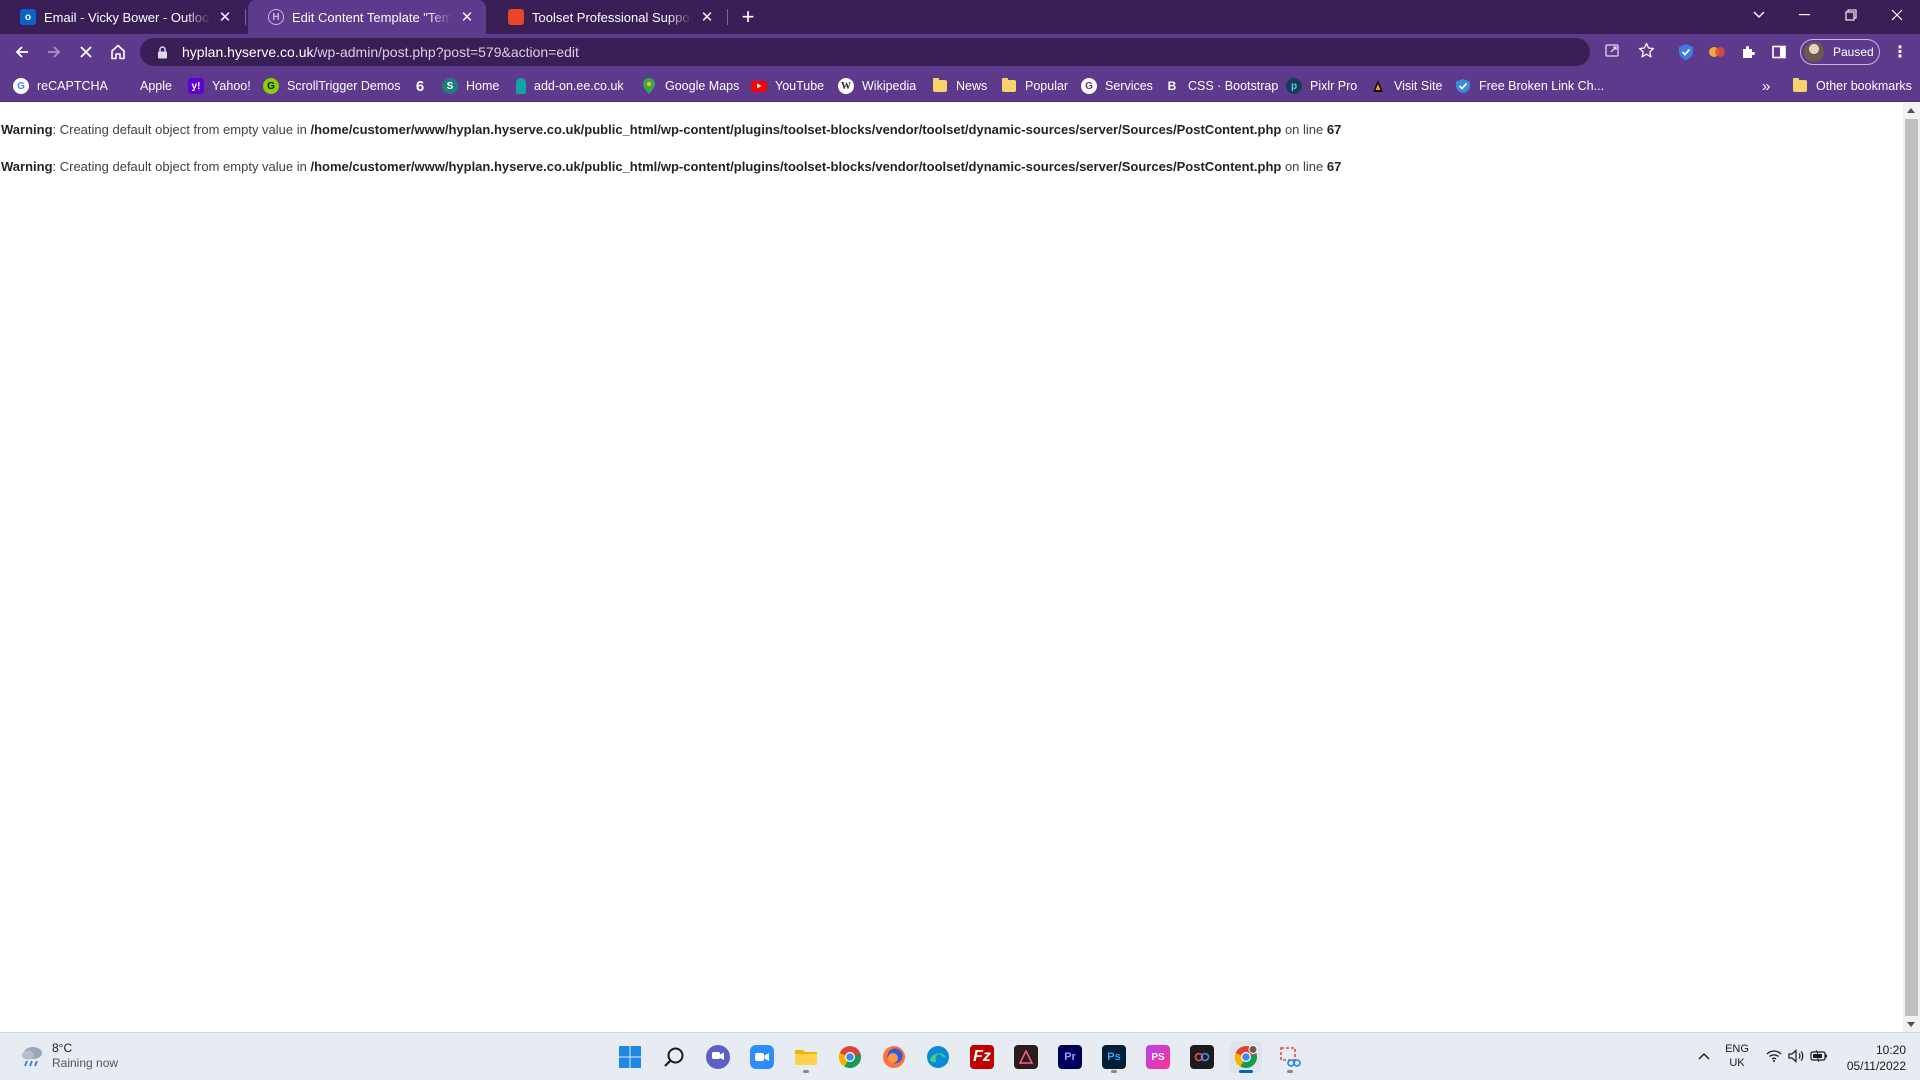 Image resolution: width=1920 pixels, height=1080 pixels. I want to click on bookmark-youtube: YouTube, so click(787, 86).